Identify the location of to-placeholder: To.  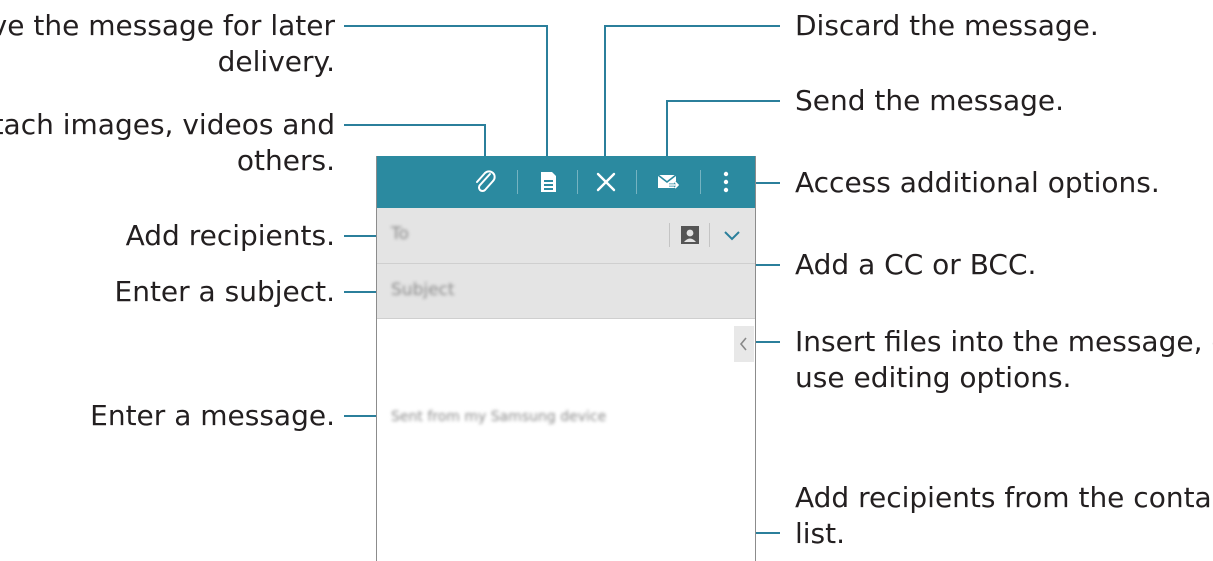
(400, 234).